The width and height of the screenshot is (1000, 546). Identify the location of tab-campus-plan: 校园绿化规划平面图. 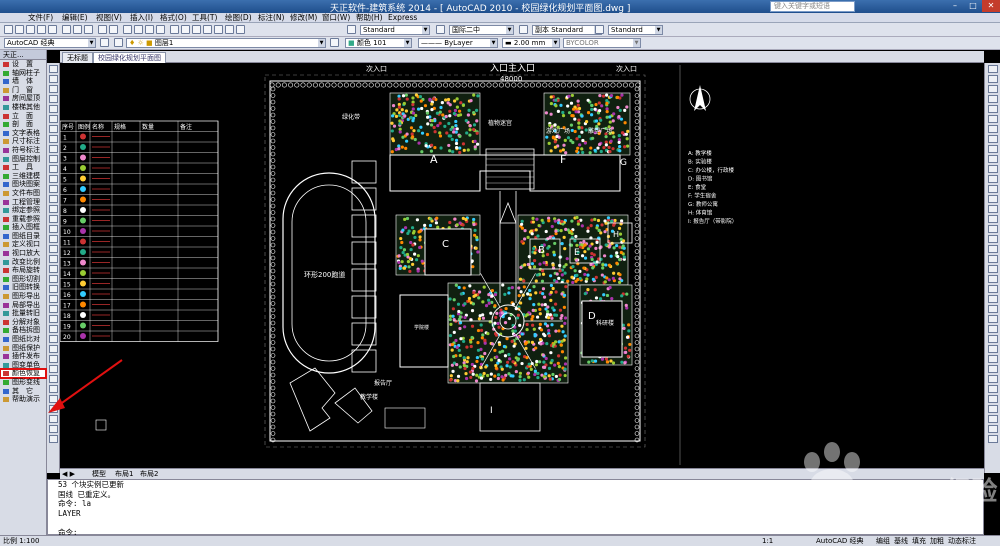
(129, 57).